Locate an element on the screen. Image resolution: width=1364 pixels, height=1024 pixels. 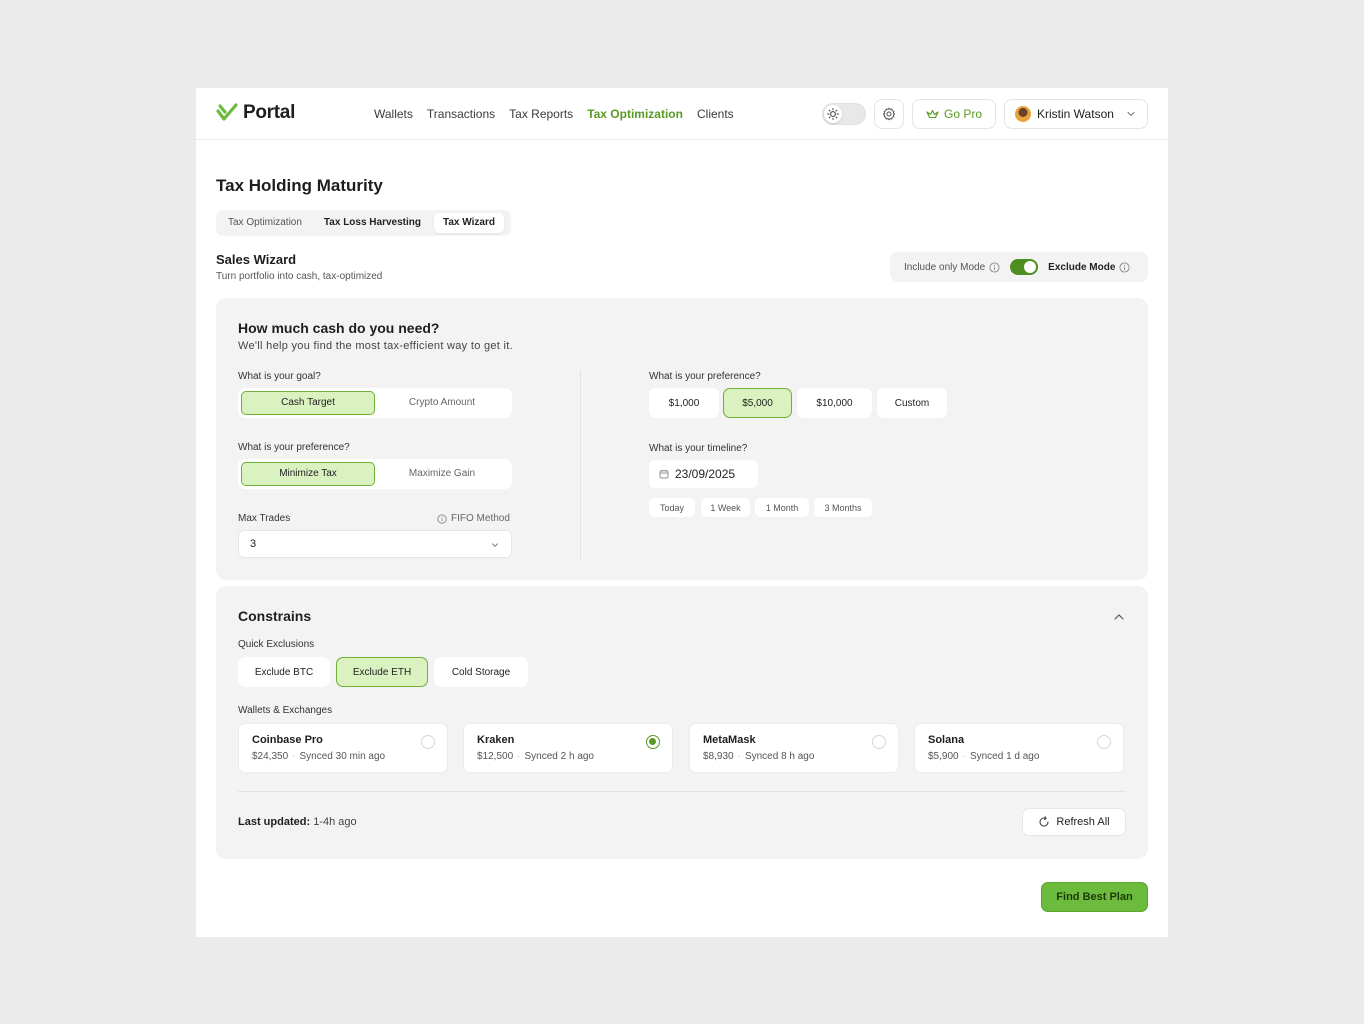
quick-date-1-week: 1 Week is located at coordinates (725, 507).